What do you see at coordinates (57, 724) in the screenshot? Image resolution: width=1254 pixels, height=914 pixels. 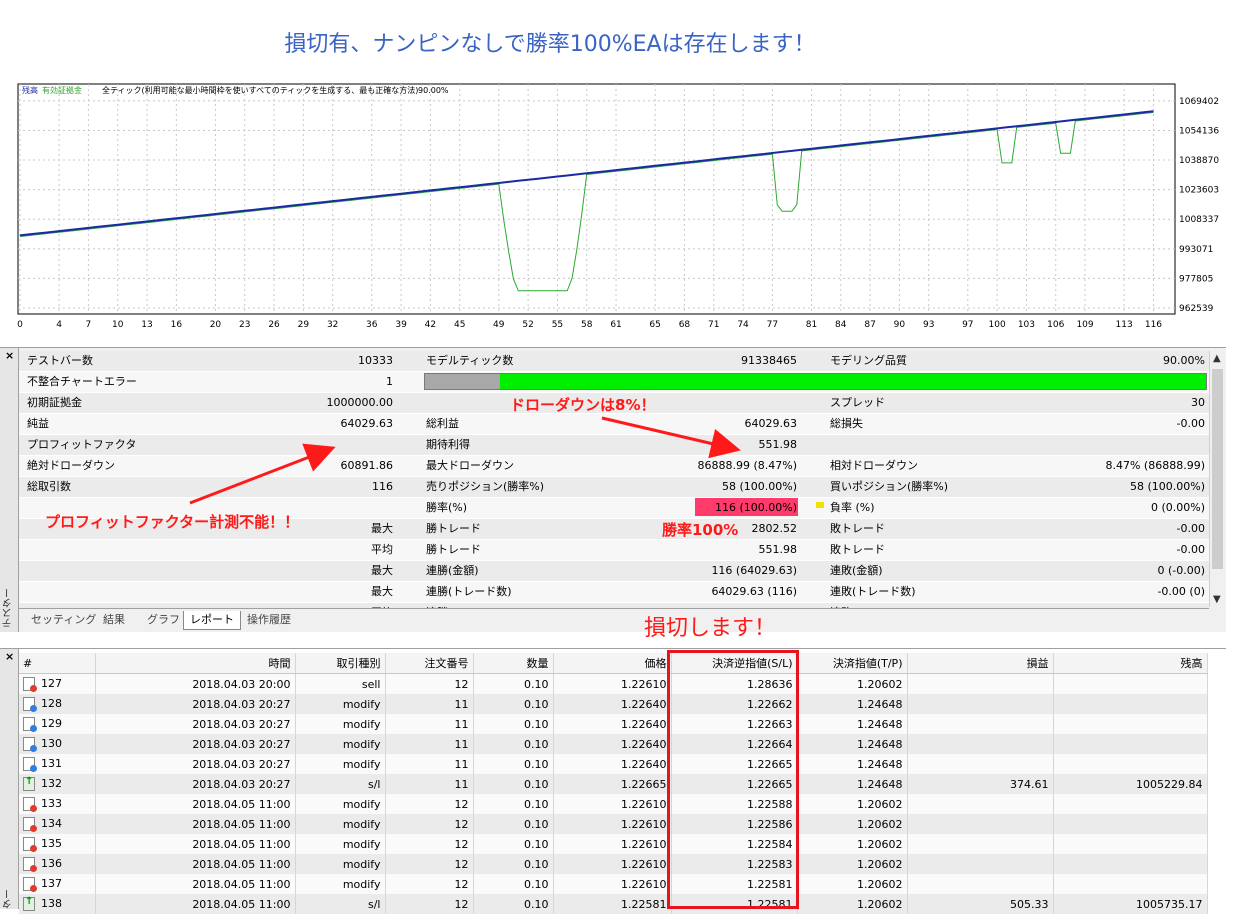 I see `table-cell: 129` at bounding box center [57, 724].